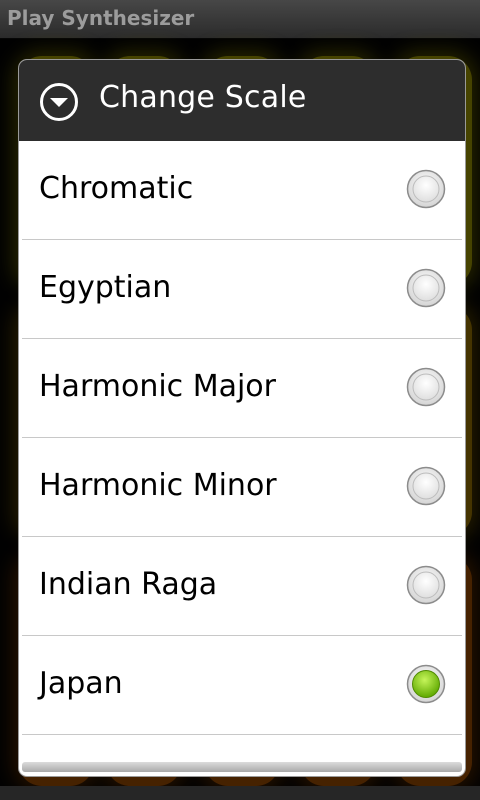 The image size is (480, 800). Describe the element at coordinates (203, 97) in the screenshot. I see `dialog-title: Change Scale` at that location.